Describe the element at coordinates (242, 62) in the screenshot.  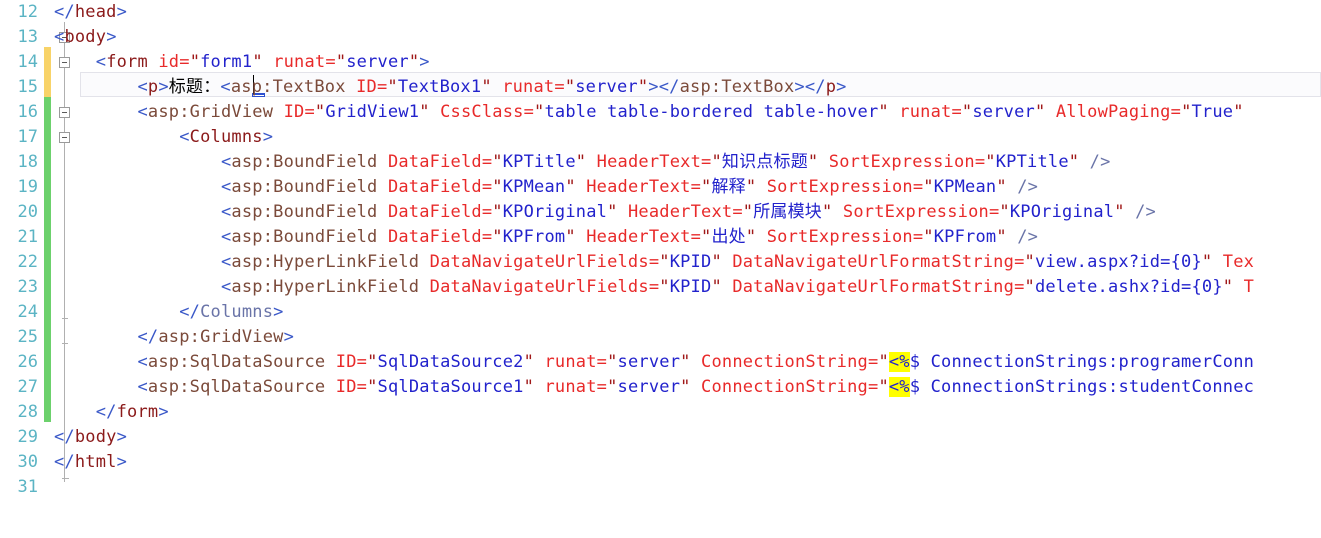
I see `code-line-text: <form id="form1" runat="server">` at that location.